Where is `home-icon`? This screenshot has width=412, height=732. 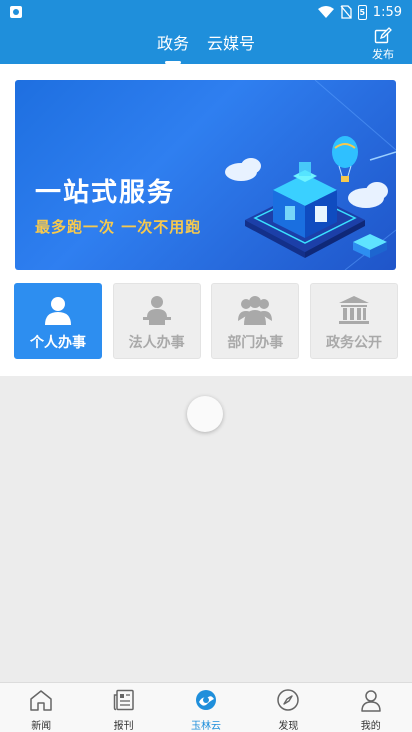 home-icon is located at coordinates (41, 700).